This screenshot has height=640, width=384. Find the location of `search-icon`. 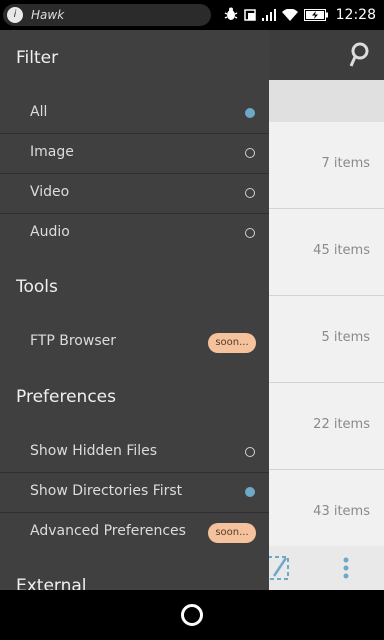

search-icon is located at coordinates (359, 57).